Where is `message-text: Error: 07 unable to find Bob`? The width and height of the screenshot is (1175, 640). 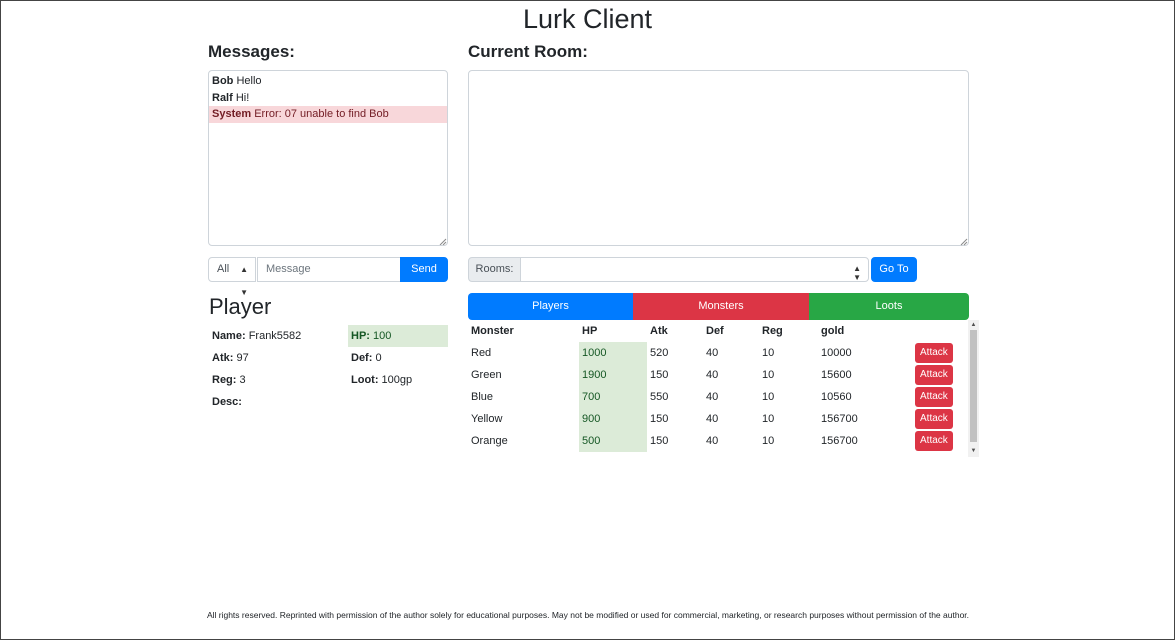 message-text: Error: 07 unable to find Bob is located at coordinates (321, 114).